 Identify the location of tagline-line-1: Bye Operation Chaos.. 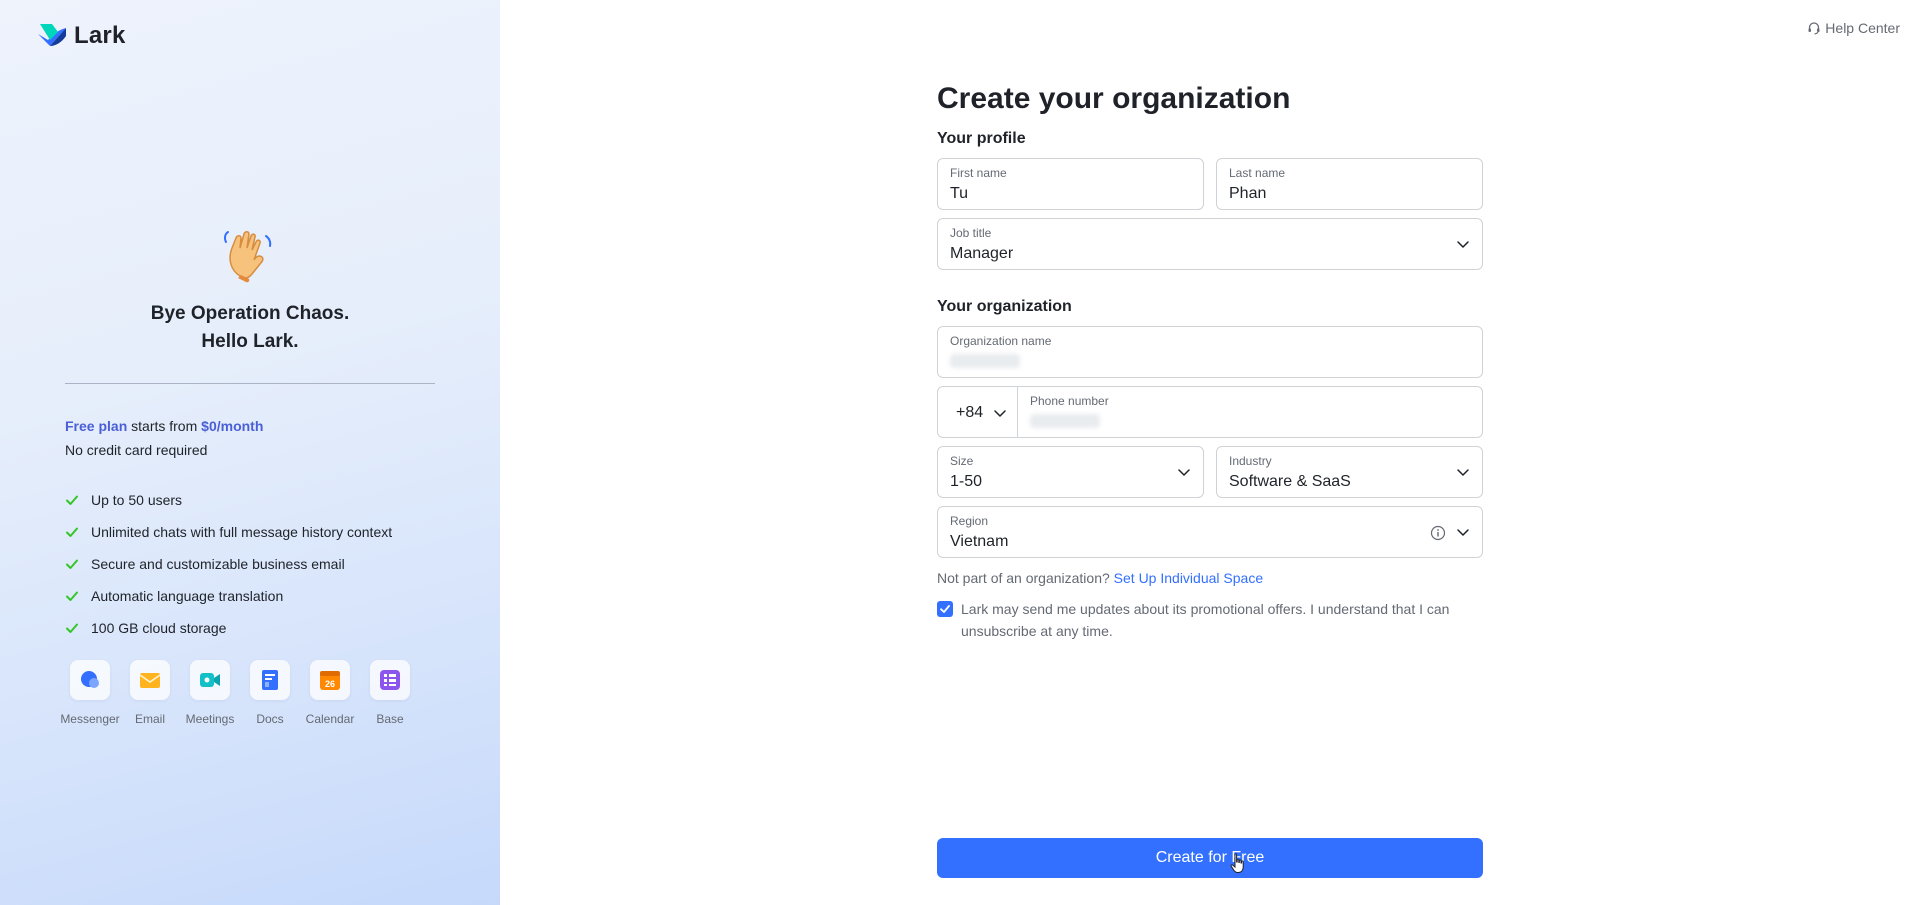
(250, 313).